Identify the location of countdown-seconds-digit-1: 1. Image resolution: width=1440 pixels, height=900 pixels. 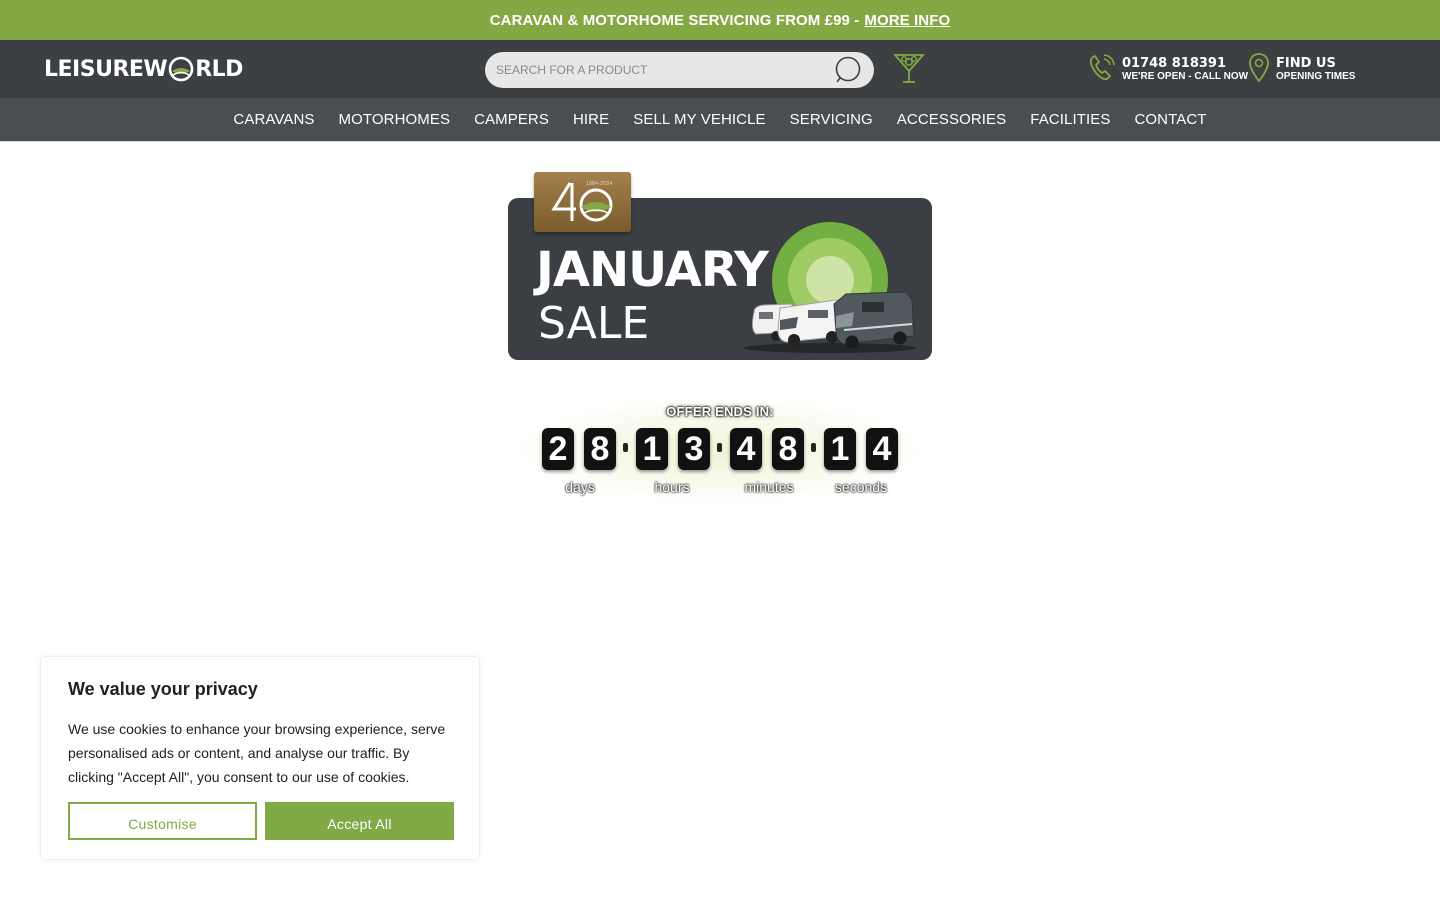
(840, 449).